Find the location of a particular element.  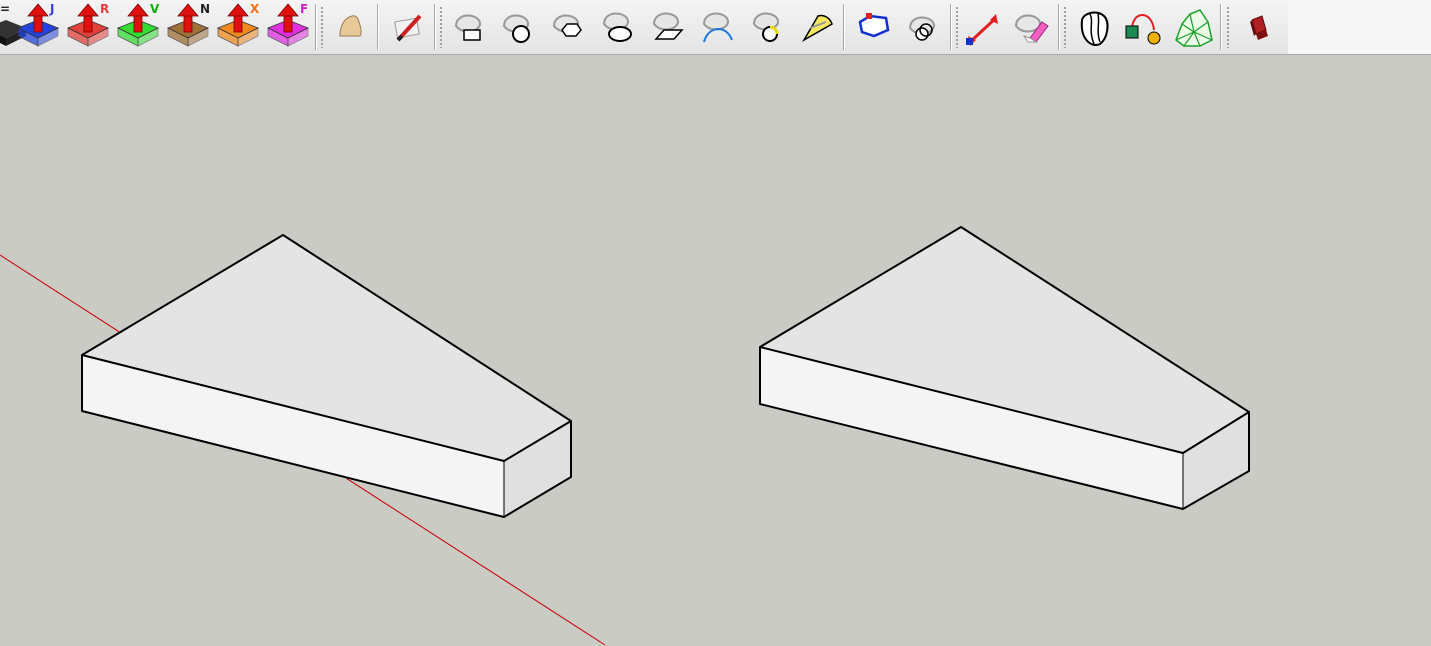

pushpull-v-button: V is located at coordinates (140, 27).